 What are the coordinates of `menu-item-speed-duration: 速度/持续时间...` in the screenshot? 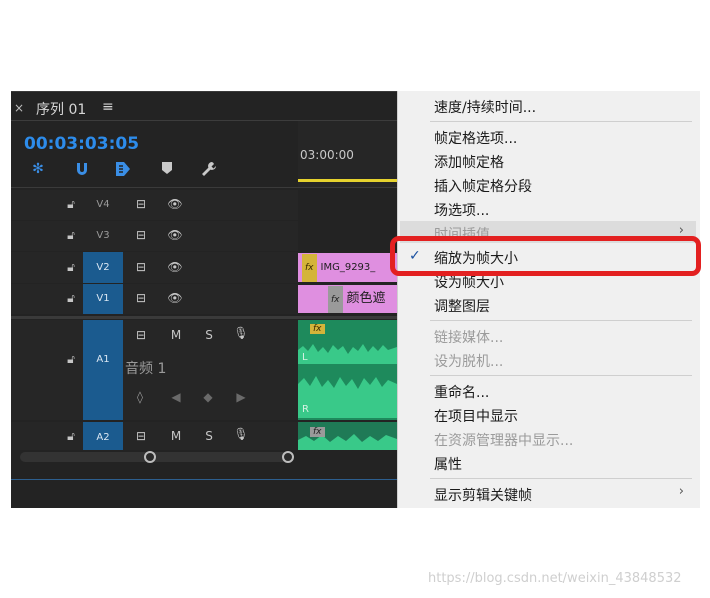 It's located at (485, 107).